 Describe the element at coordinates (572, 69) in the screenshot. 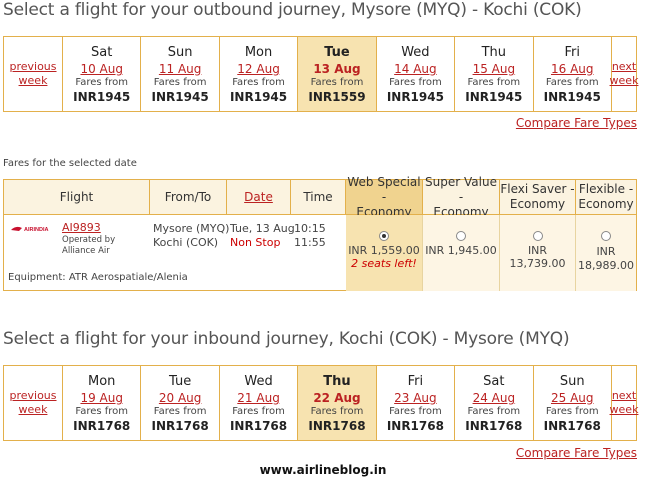

I see `day-date: 16 Aug` at that location.